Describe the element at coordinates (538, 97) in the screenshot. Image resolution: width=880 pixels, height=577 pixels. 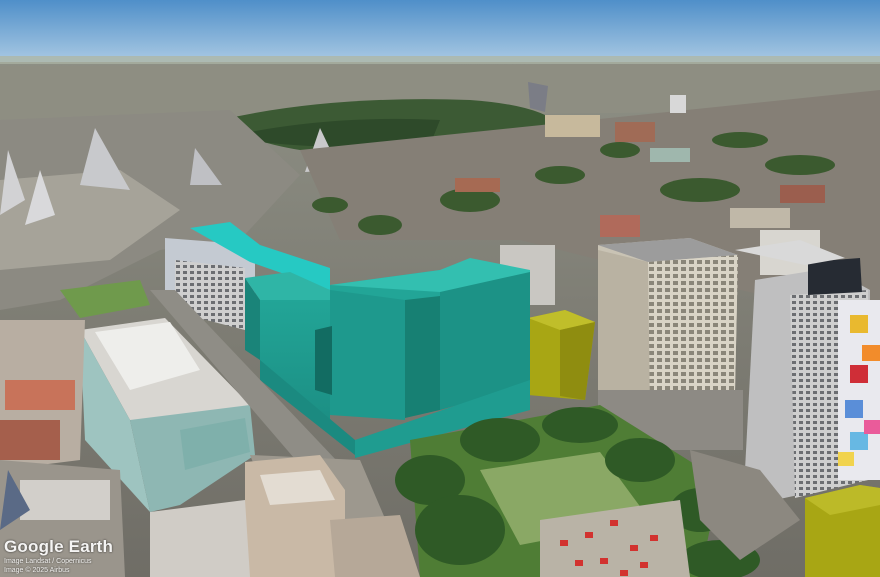
I see `terrain-spike` at that location.